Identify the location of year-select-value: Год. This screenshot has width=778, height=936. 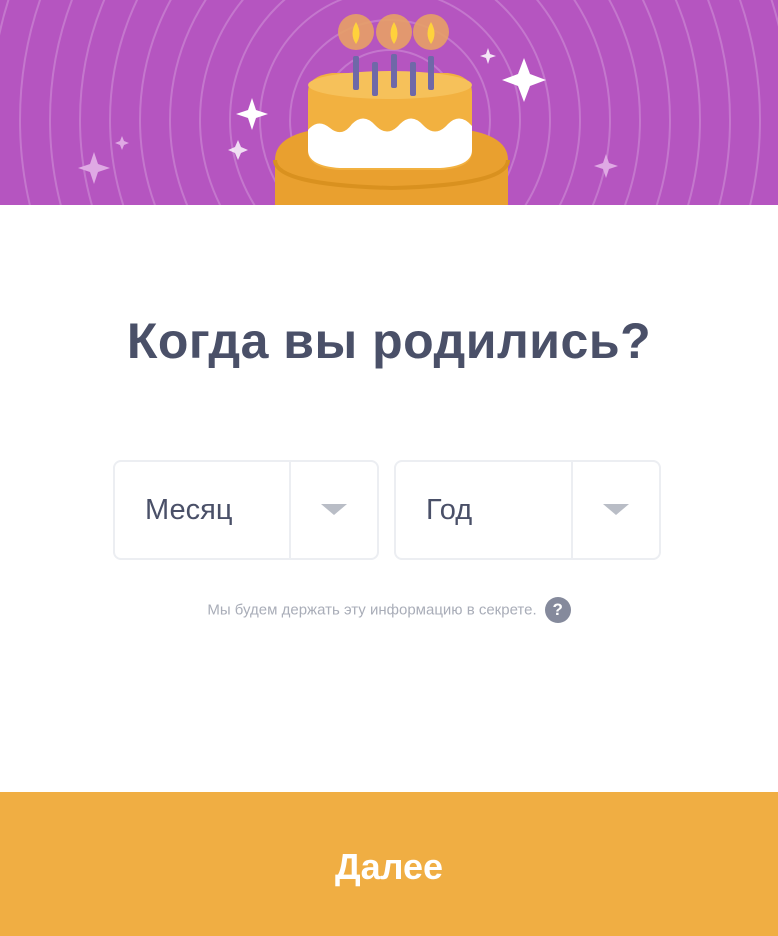
(449, 510).